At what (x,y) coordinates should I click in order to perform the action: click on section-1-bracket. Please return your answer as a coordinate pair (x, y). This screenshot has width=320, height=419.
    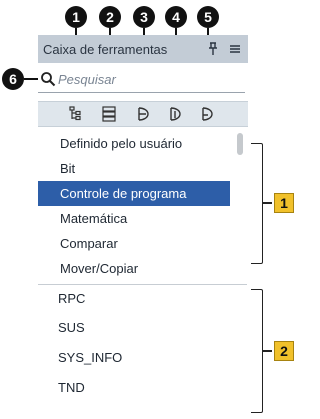
    Looking at the image, I should click on (257, 203).